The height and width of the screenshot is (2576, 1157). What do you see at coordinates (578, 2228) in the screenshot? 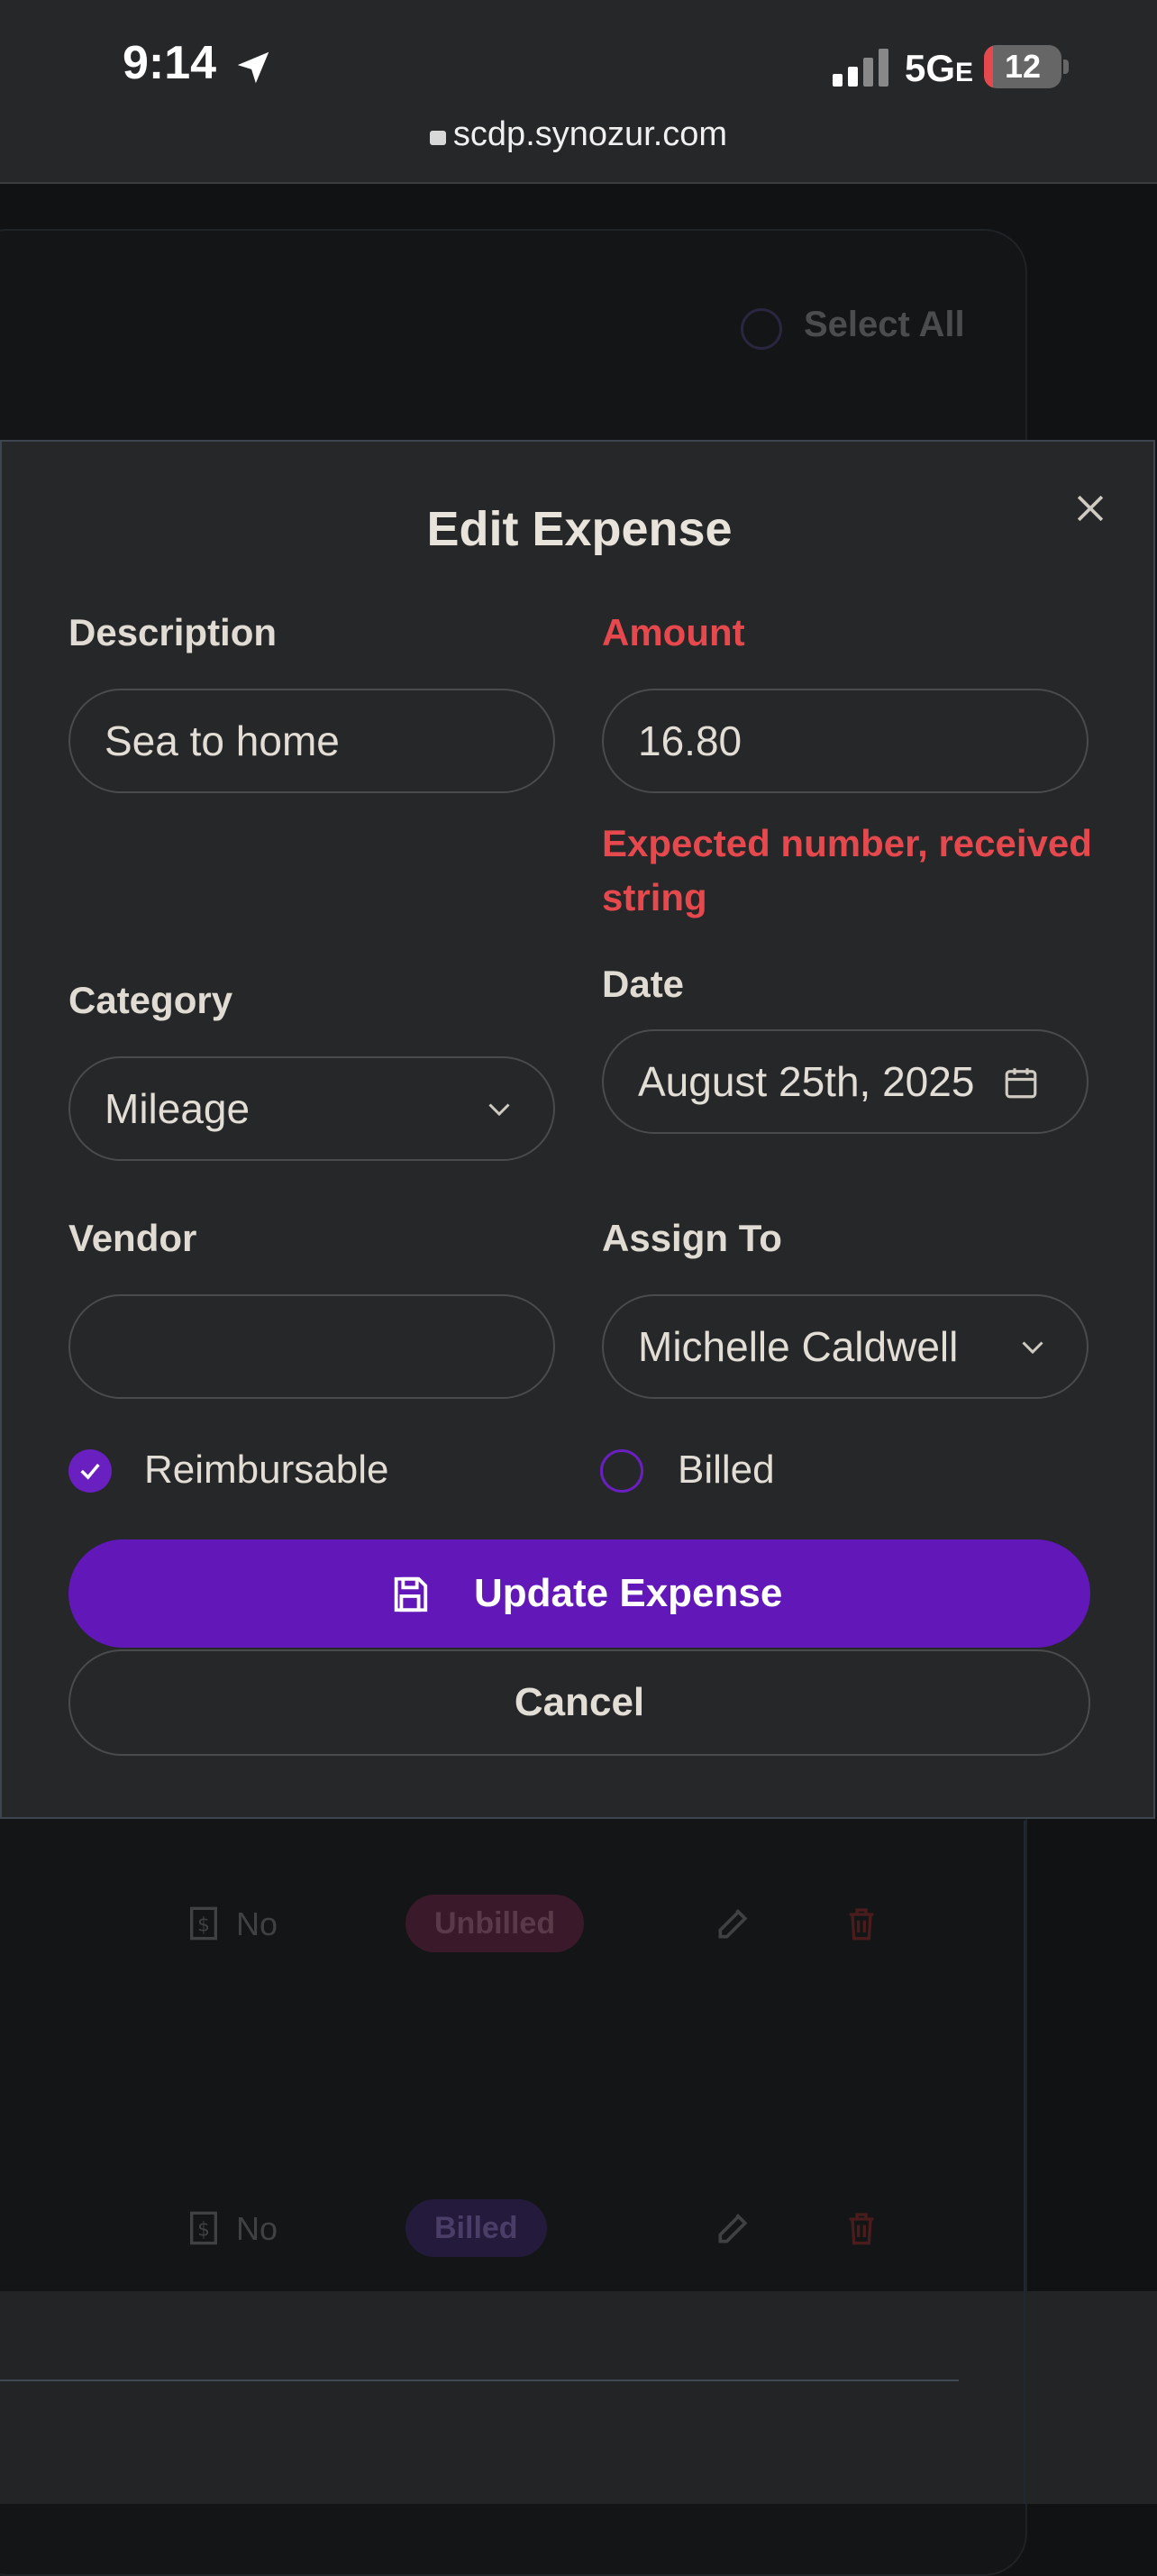
I see `table-row: $ No Billed` at bounding box center [578, 2228].